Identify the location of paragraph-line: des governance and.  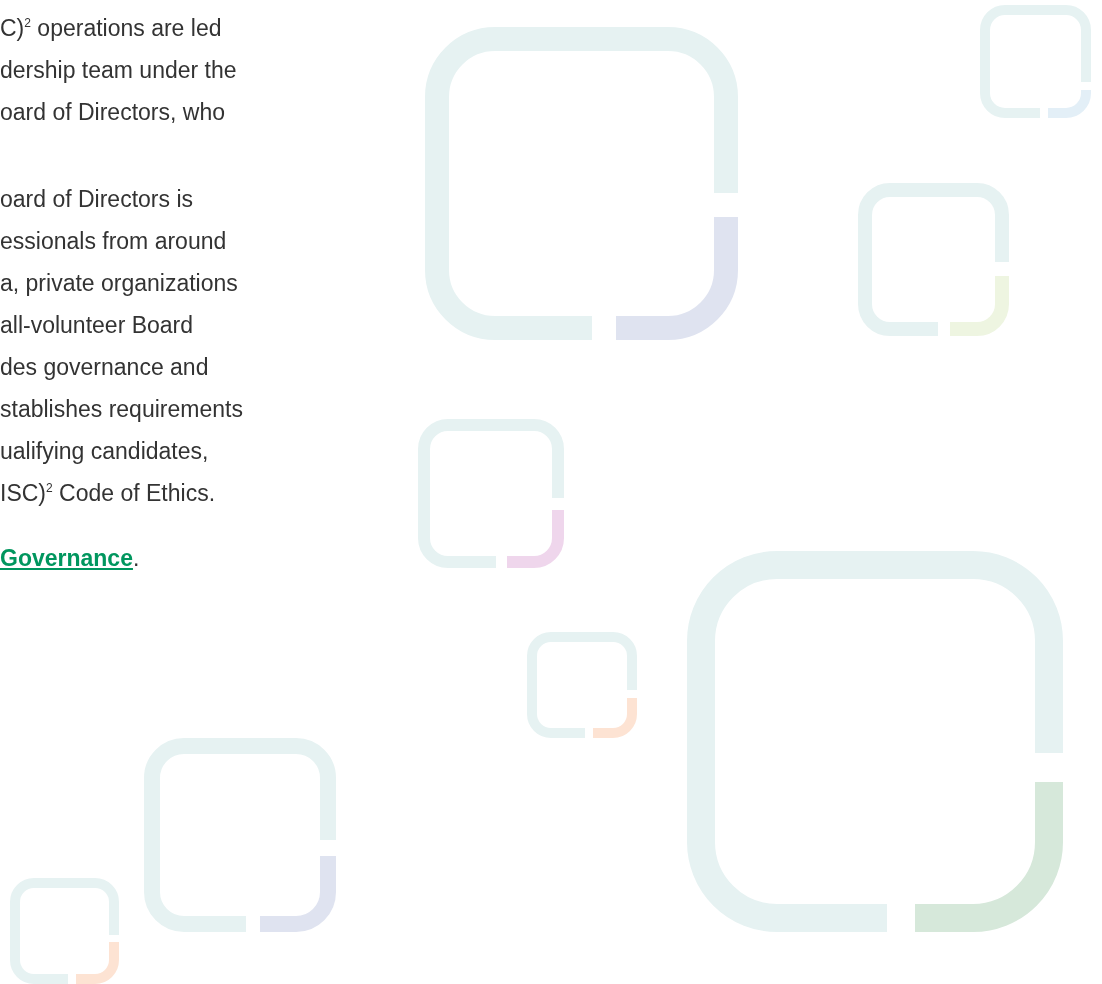
(104, 367).